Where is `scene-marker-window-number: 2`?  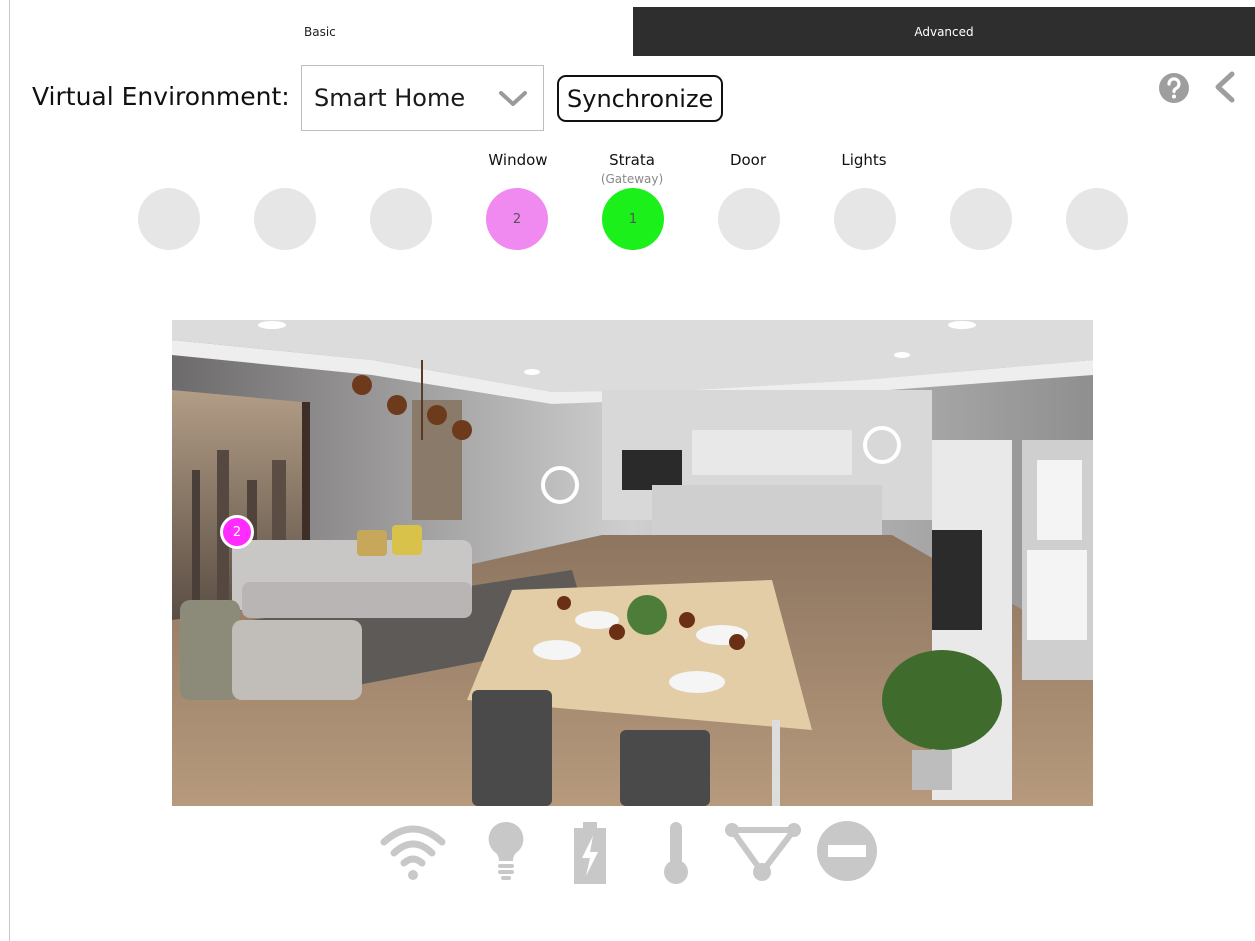
scene-marker-window-number: 2 is located at coordinates (237, 532).